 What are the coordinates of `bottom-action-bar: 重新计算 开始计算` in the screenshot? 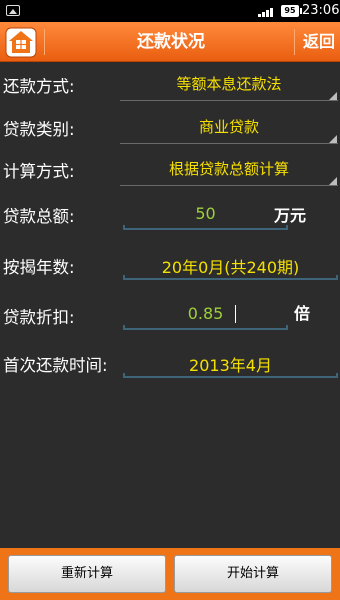 It's located at (170, 574).